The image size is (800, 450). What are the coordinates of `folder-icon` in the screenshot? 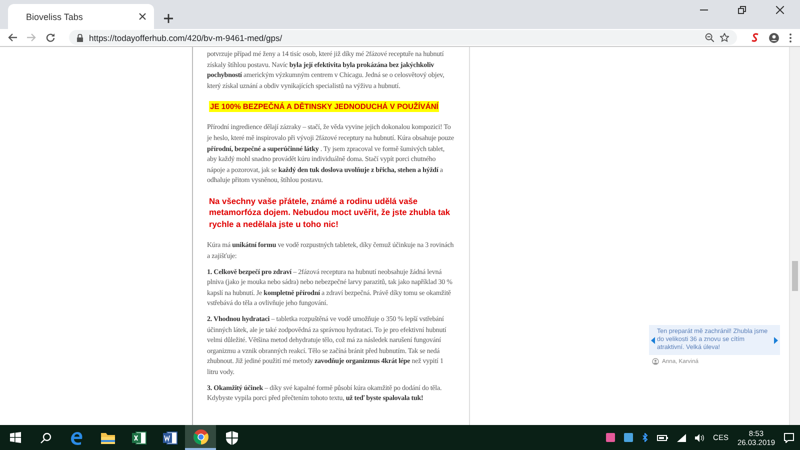 It's located at (108, 437).